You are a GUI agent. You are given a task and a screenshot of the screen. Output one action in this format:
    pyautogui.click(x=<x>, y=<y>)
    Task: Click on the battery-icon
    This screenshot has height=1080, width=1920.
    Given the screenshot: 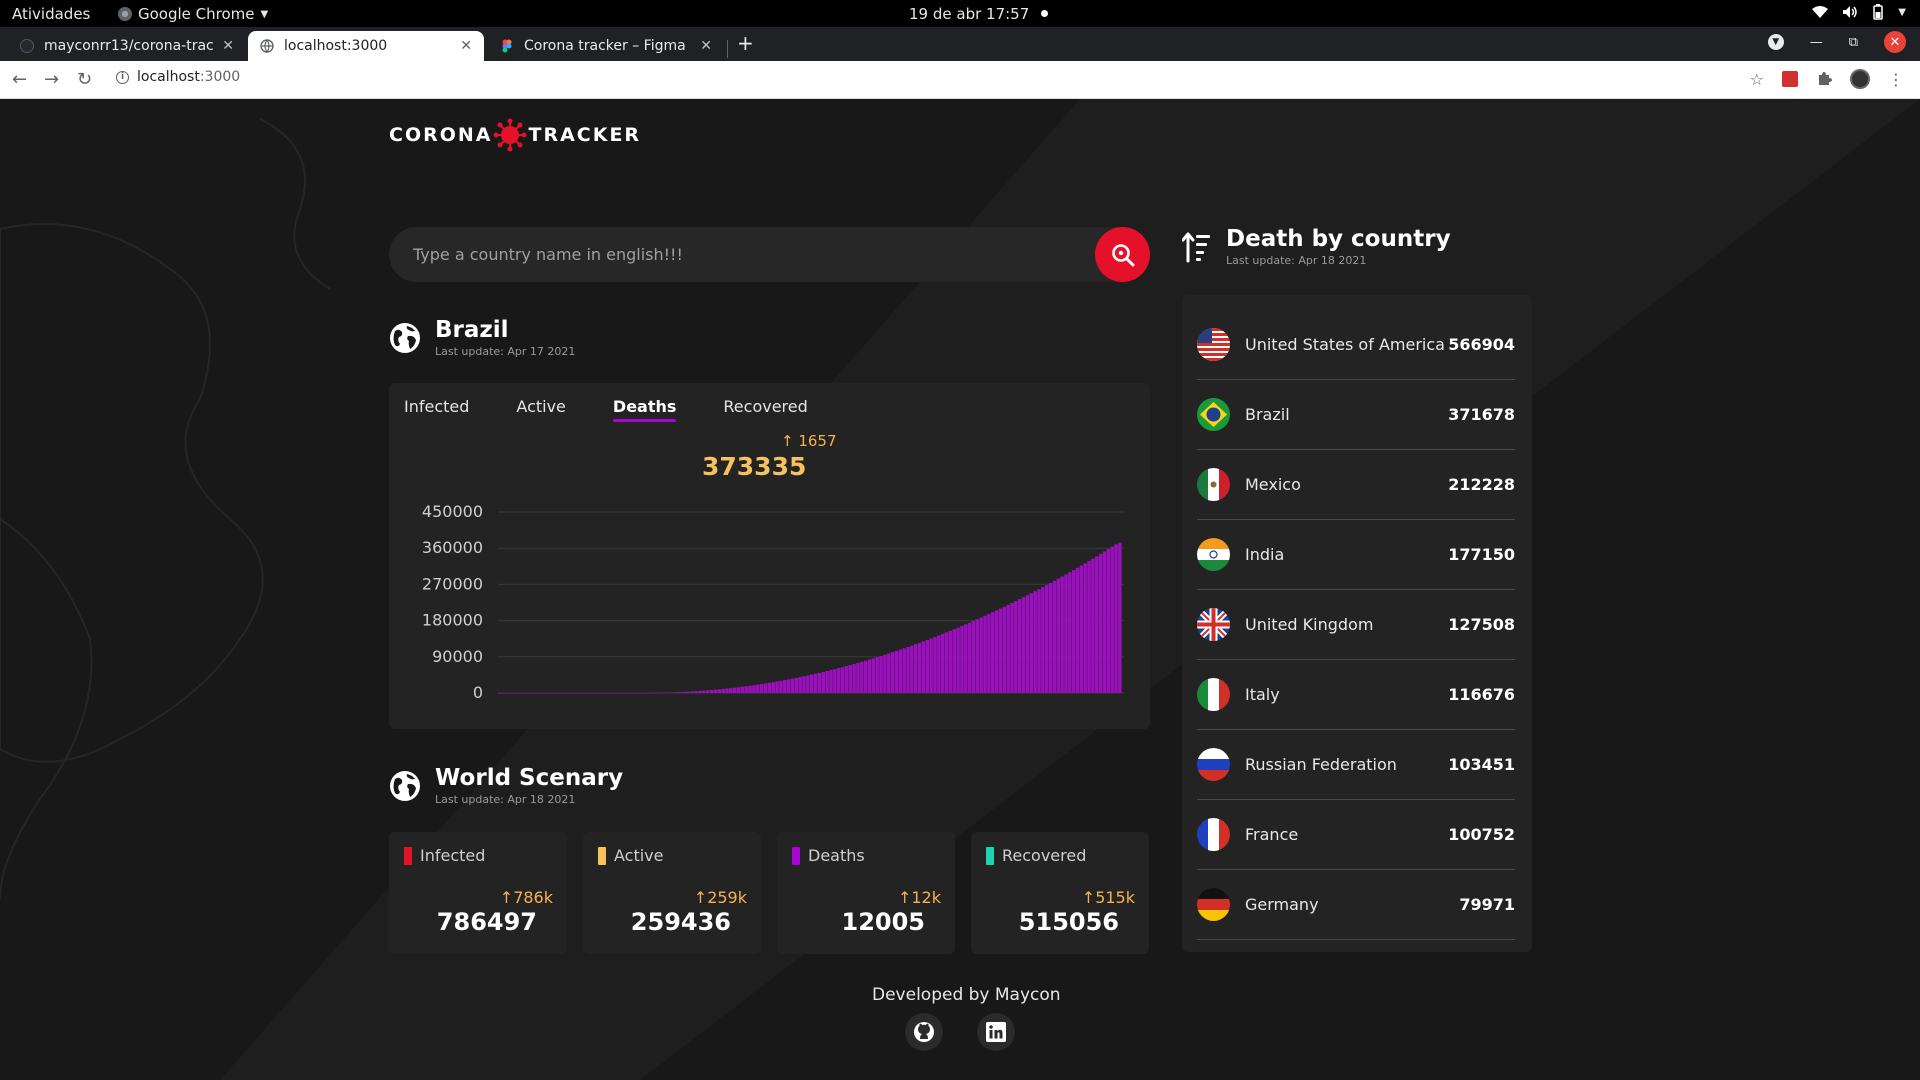 What is the action you would take?
    pyautogui.click(x=1878, y=12)
    